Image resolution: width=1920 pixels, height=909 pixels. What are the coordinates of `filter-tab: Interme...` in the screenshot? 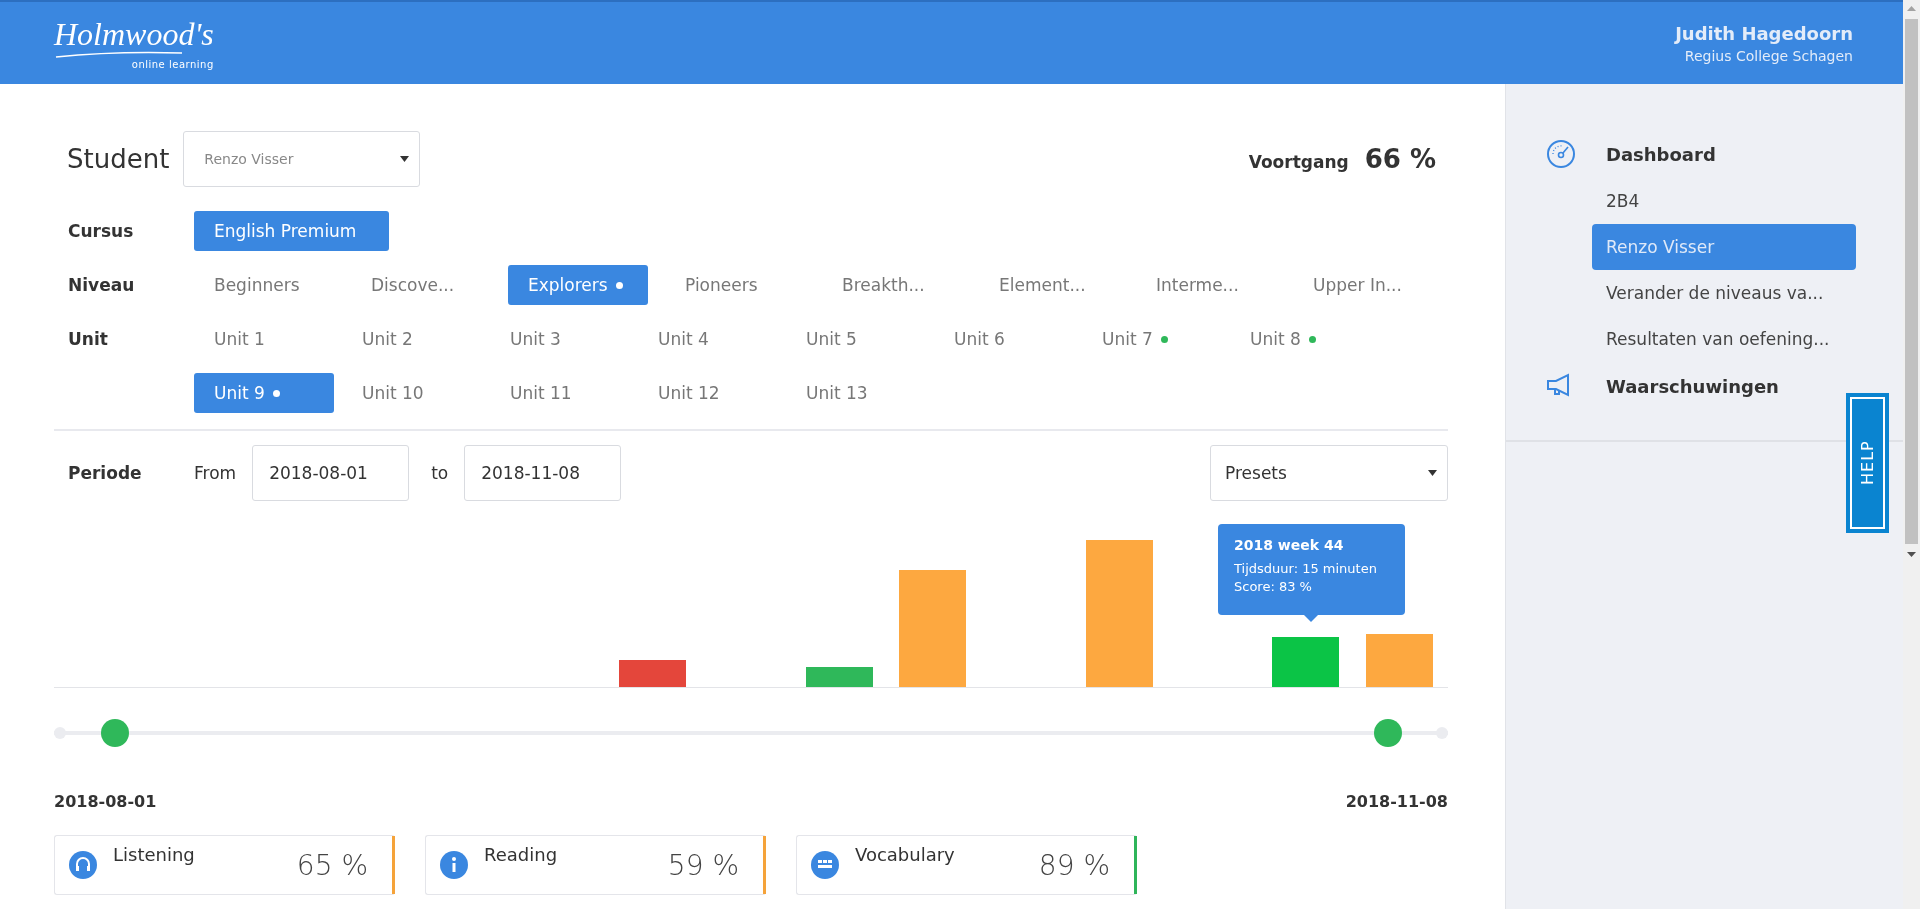 It's located at (1206, 285).